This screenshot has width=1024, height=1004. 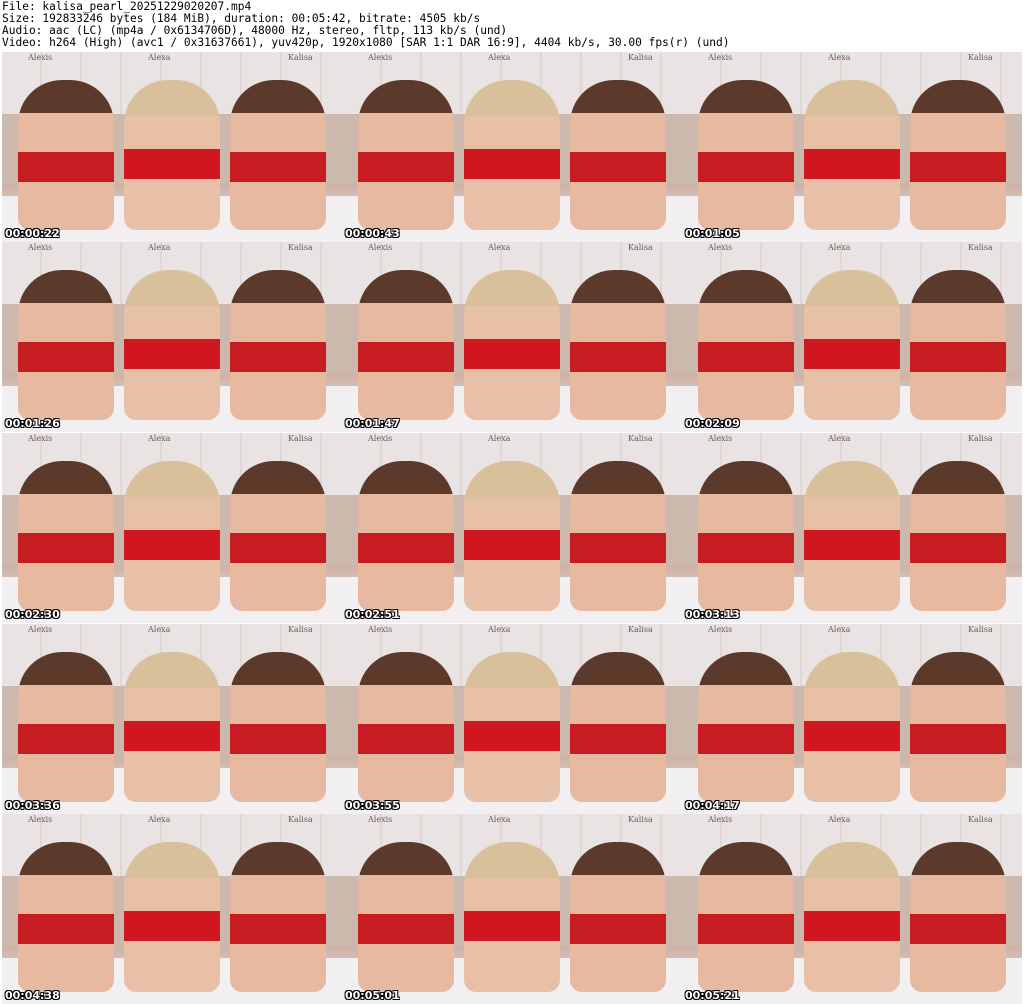 I want to click on video-thumbnail: Alexis Alexa Kalisa 00:02:51, so click(x=512, y=528).